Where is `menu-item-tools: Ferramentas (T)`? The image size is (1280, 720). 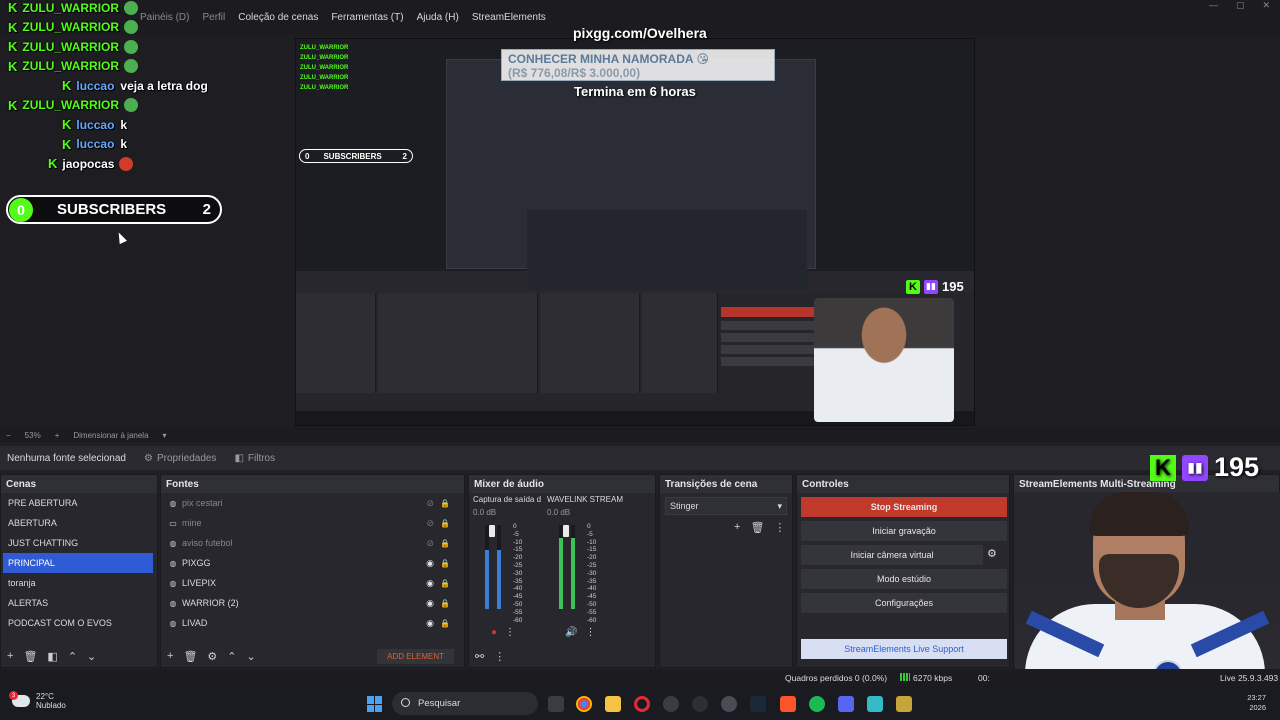 menu-item-tools: Ferramentas (T) is located at coordinates (367, 17).